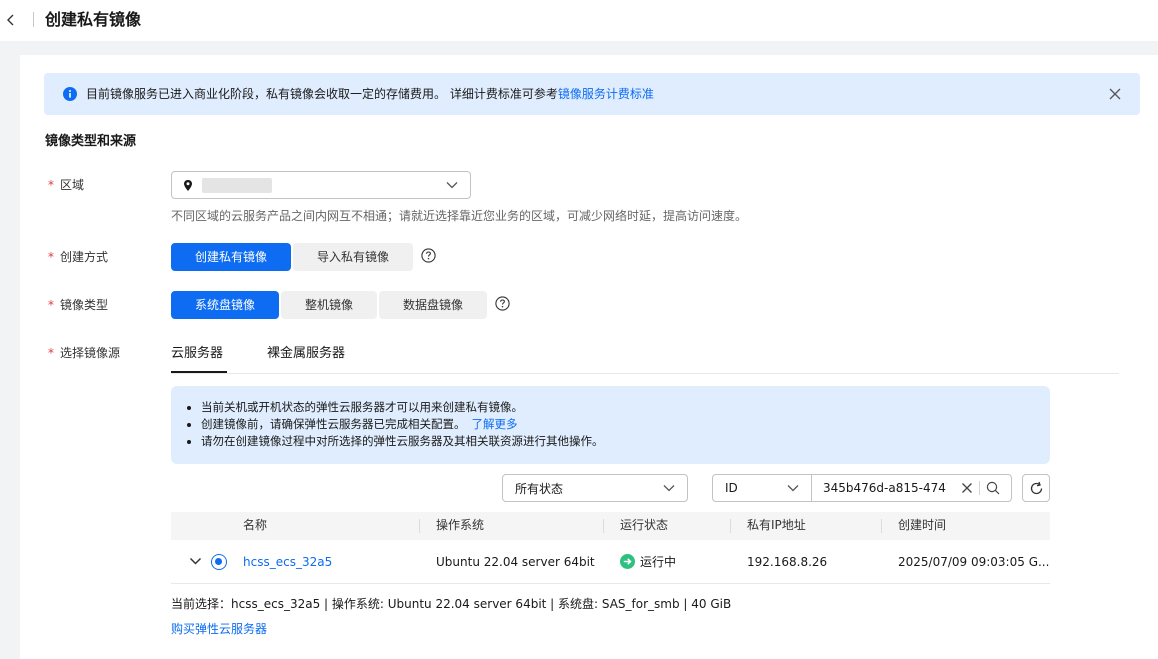 Image resolution: width=1158 pixels, height=659 pixels. I want to click on server-private-ip: 192.168.8.26, so click(787, 562).